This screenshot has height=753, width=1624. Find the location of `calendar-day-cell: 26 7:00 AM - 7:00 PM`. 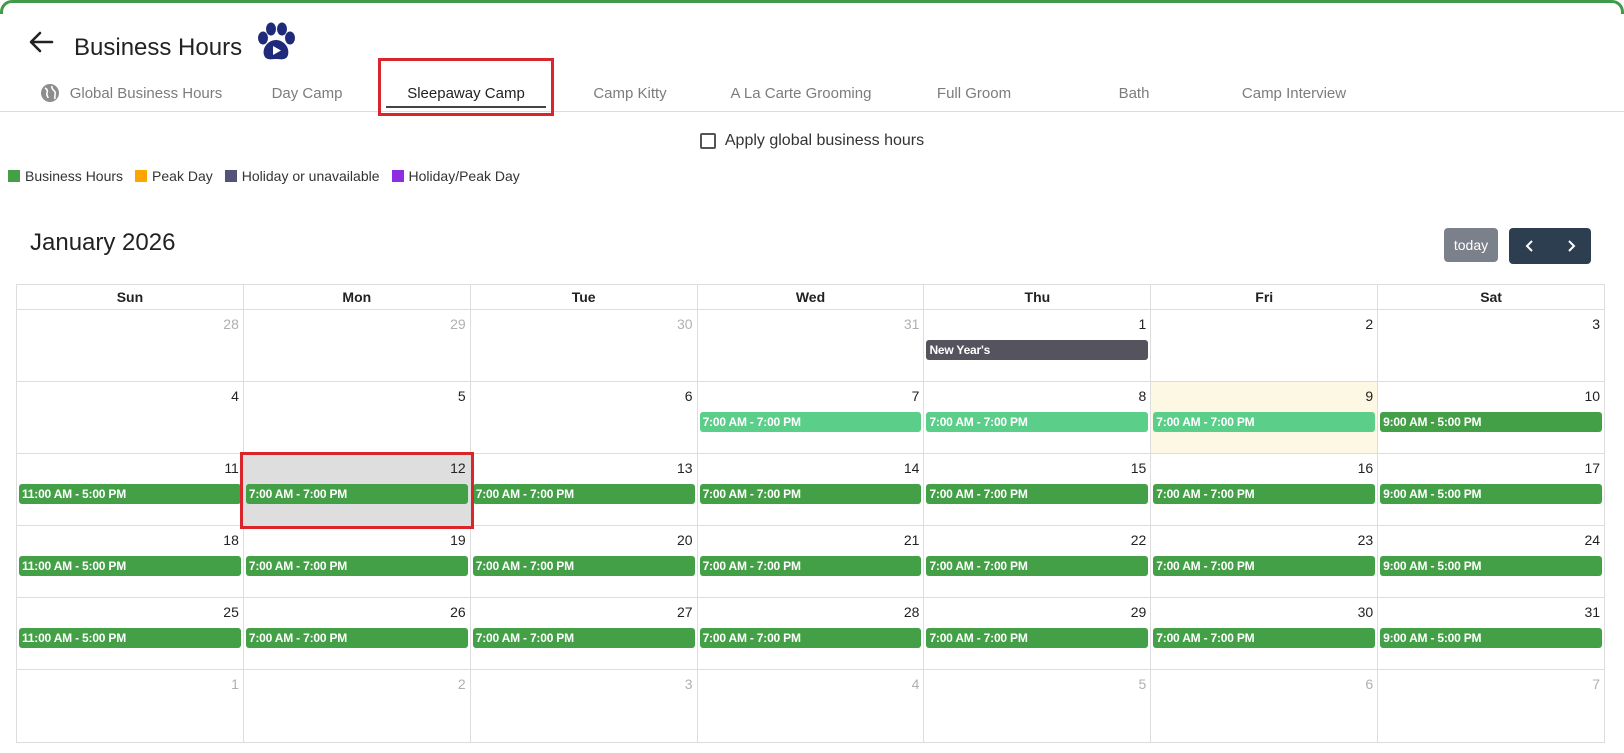

calendar-day-cell: 26 7:00 AM - 7:00 PM is located at coordinates (357, 633).